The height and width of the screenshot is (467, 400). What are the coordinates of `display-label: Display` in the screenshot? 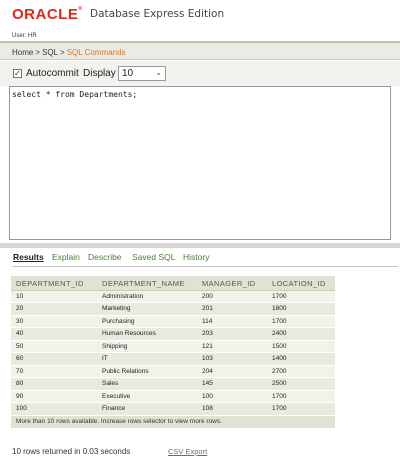 It's located at (99, 73).